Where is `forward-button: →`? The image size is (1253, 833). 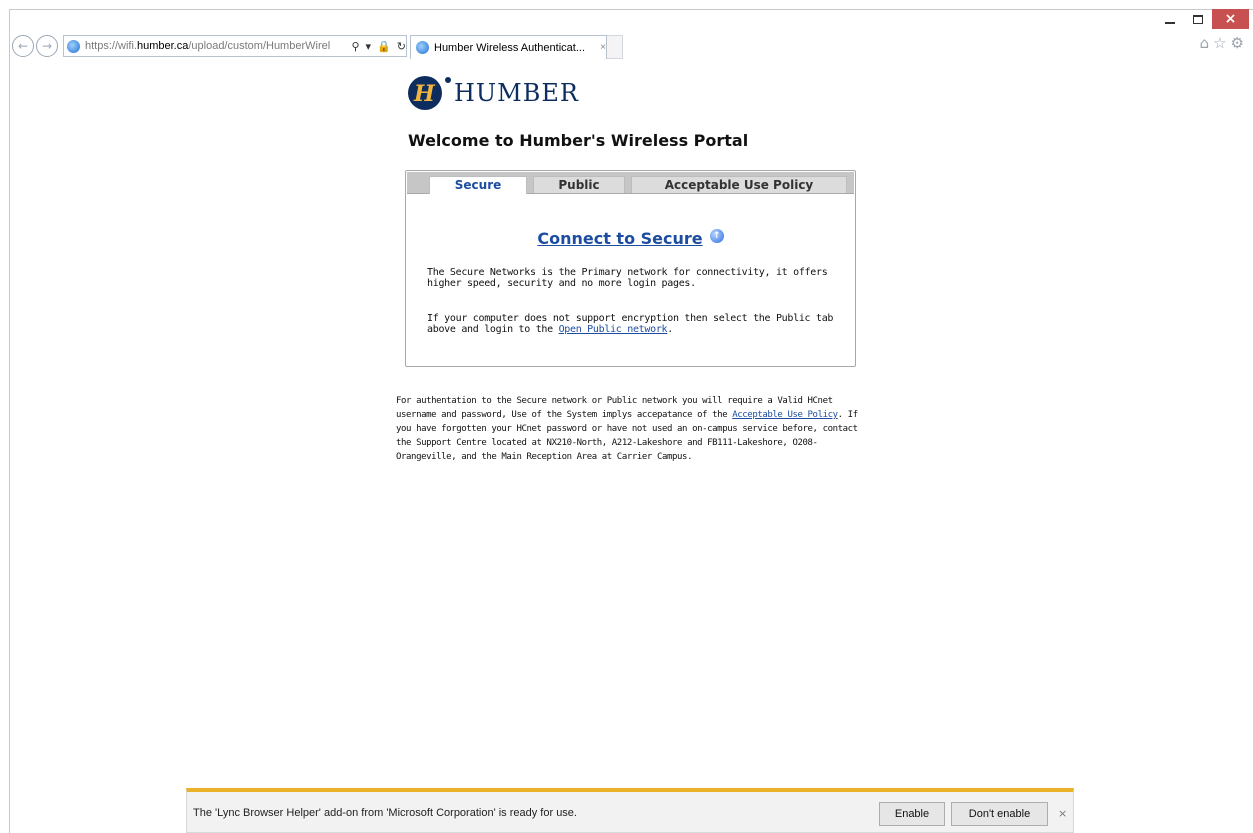
forward-button: → is located at coordinates (47, 46).